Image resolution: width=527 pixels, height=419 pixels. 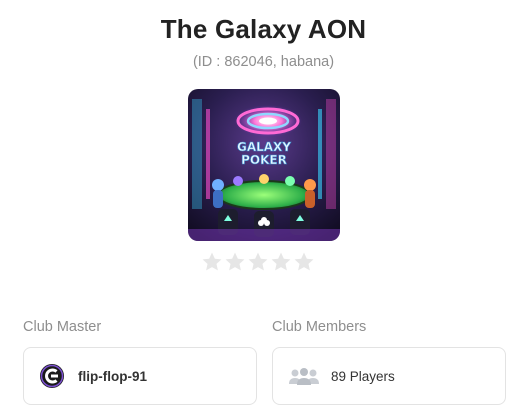 I want to click on rating-star-2-icon, so click(x=235, y=264).